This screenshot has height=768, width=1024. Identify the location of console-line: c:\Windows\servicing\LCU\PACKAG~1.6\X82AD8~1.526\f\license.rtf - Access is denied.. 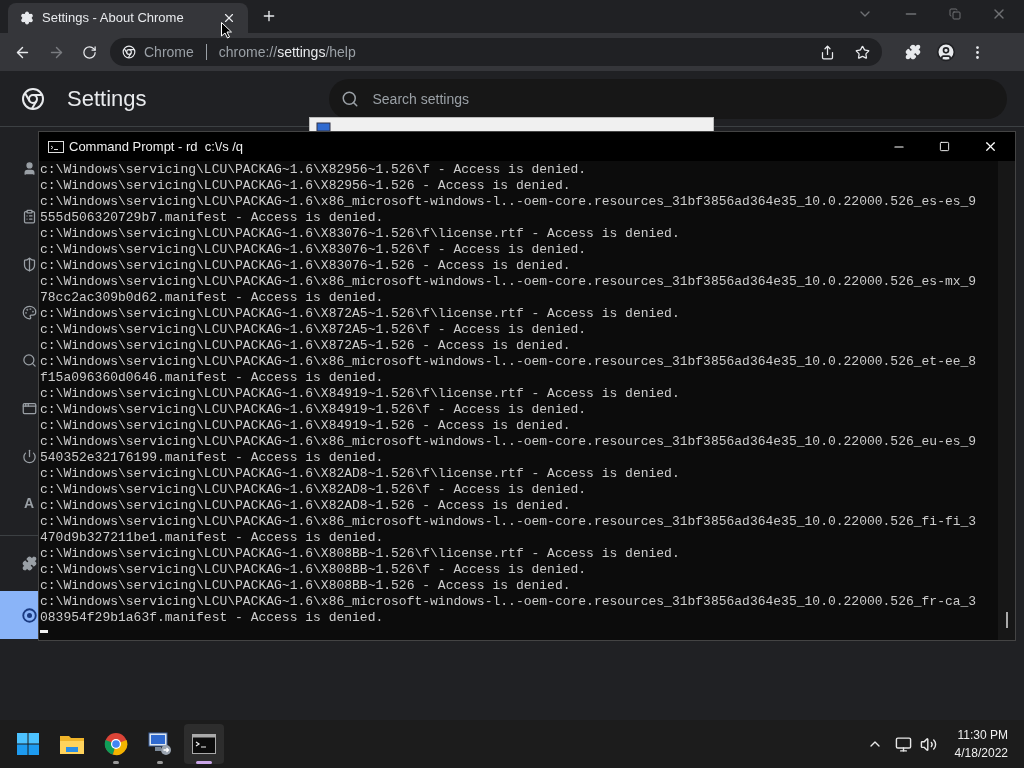
(359, 474).